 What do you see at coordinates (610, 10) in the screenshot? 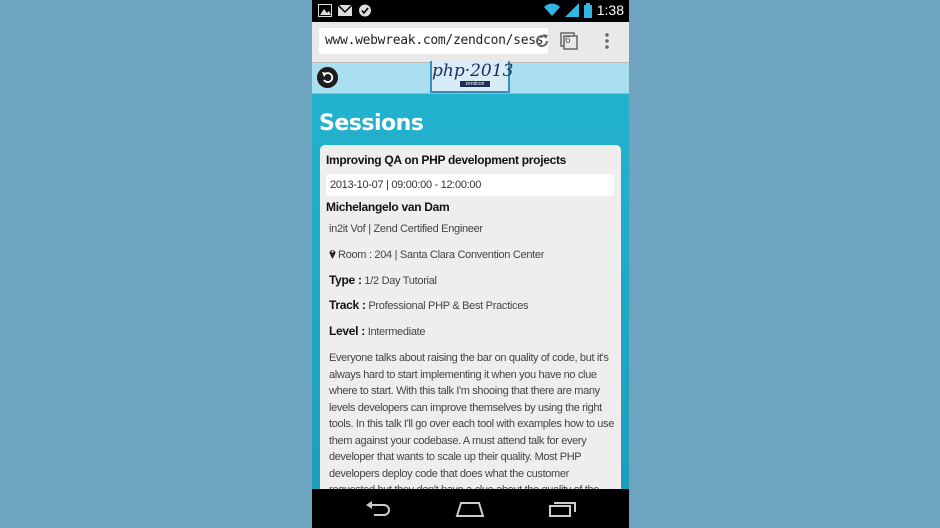
I see `status-clock: 1:38` at bounding box center [610, 10].